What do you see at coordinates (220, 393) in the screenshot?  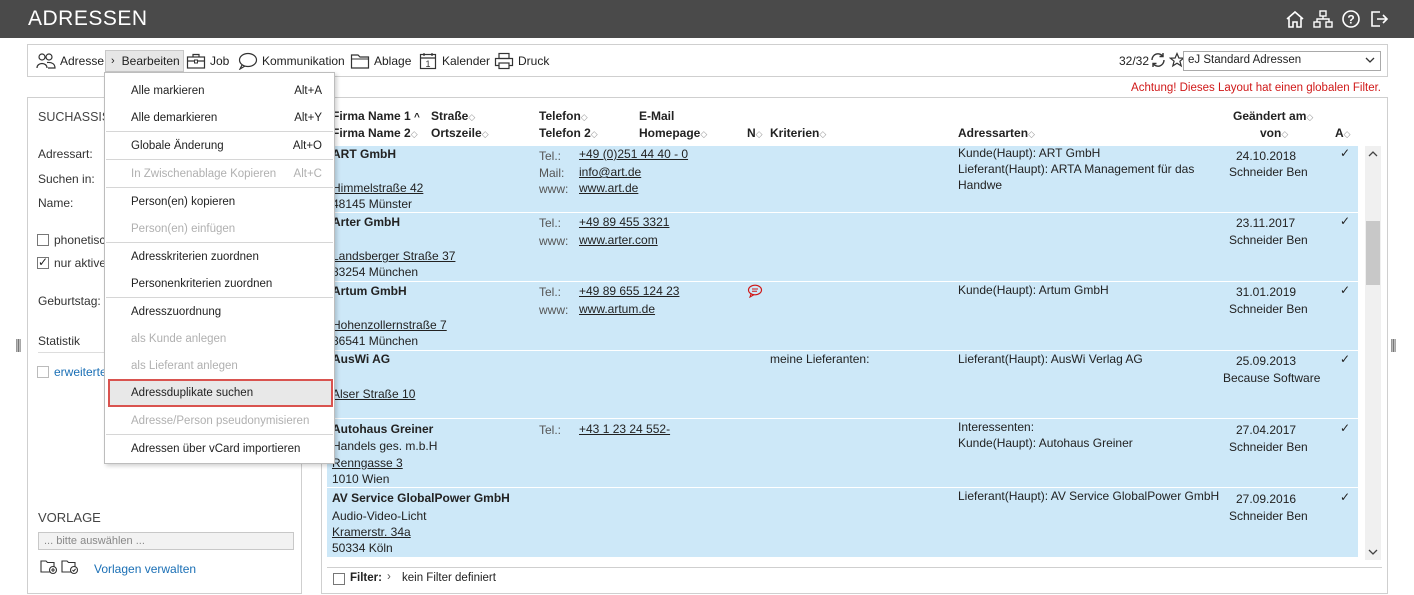 I see `menu-item-adressduplikate-suchen: Adressduplikate suchen` at bounding box center [220, 393].